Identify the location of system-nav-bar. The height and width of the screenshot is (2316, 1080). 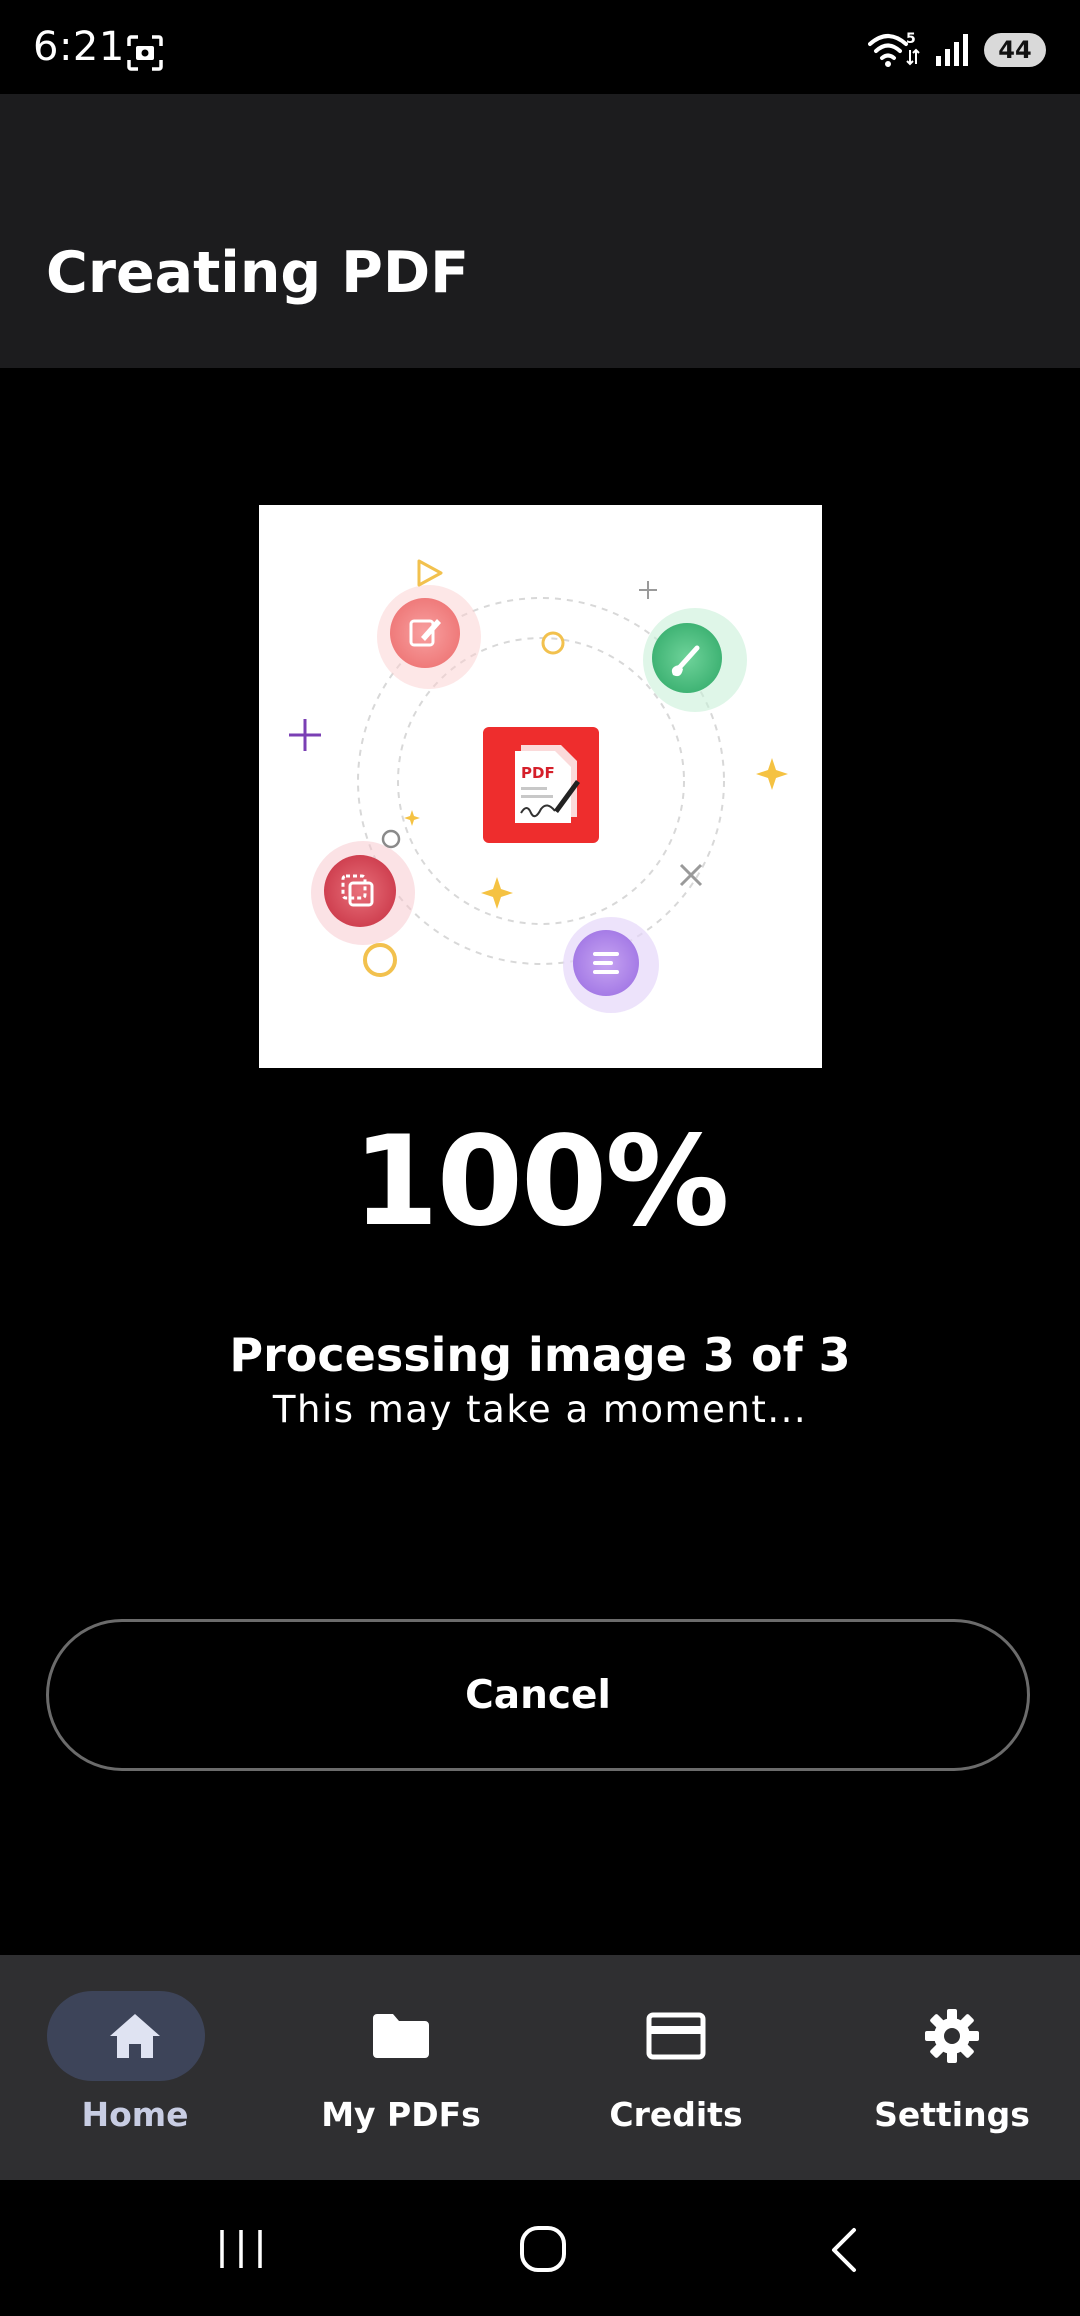
(540, 2248).